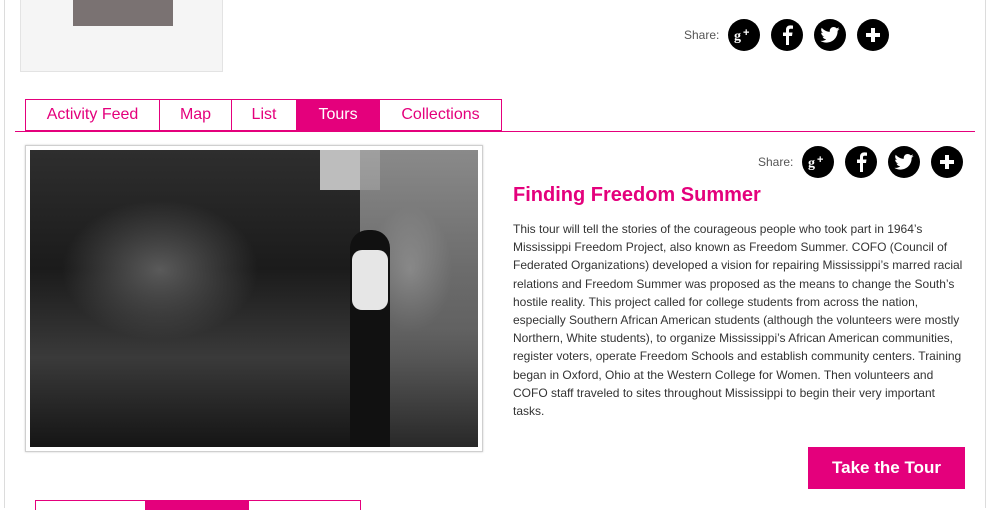 The image size is (1000, 510). Describe the element at coordinates (985, 254) in the screenshot. I see `page-frame-right` at that location.